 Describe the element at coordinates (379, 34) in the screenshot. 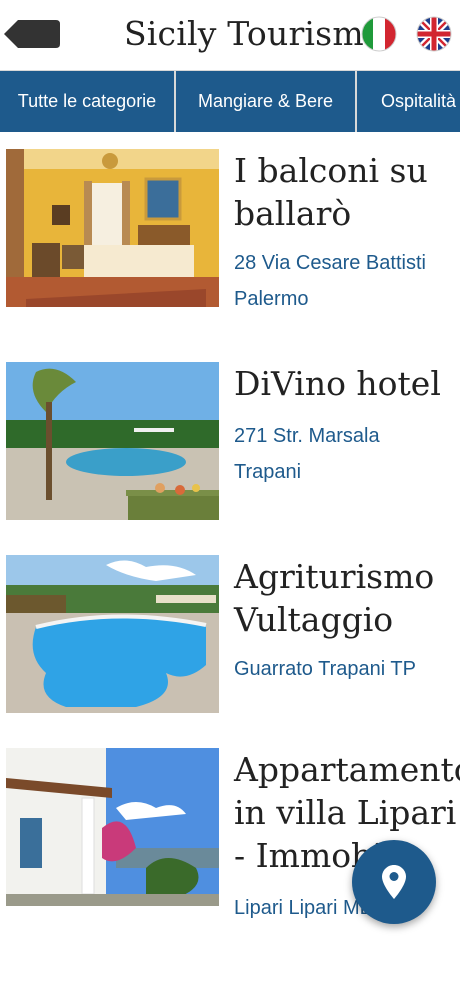

I see `italy-flag-icon` at that location.